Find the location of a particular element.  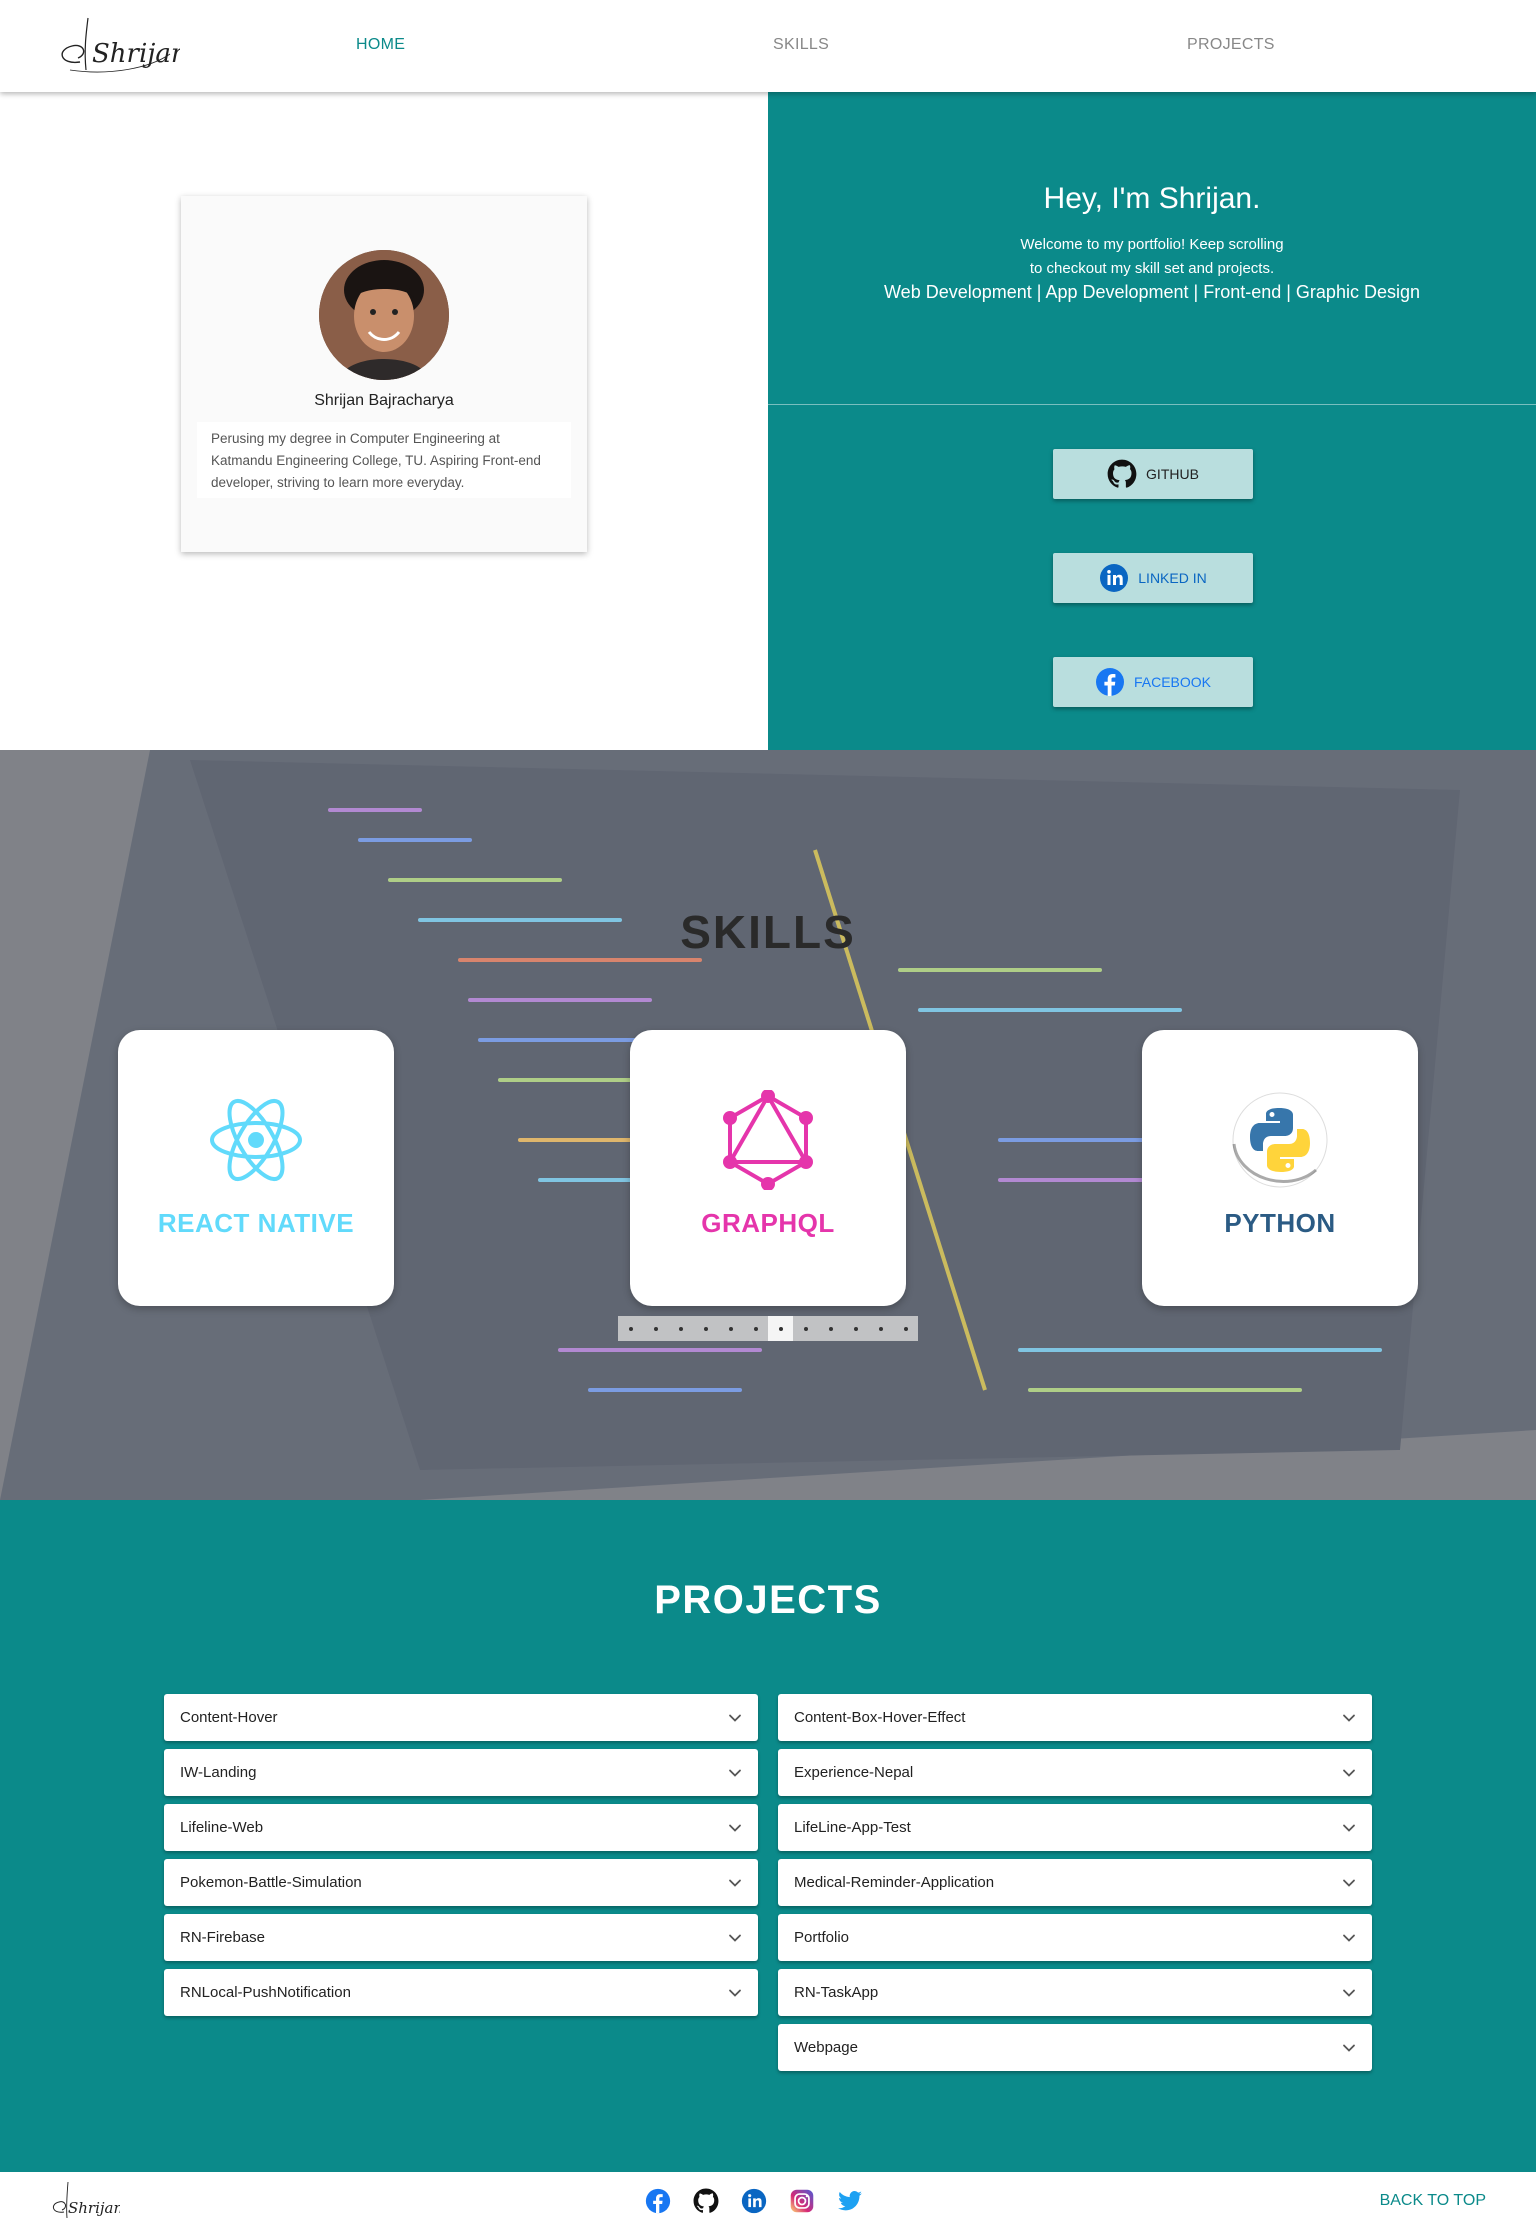

divider is located at coordinates (1152, 404).